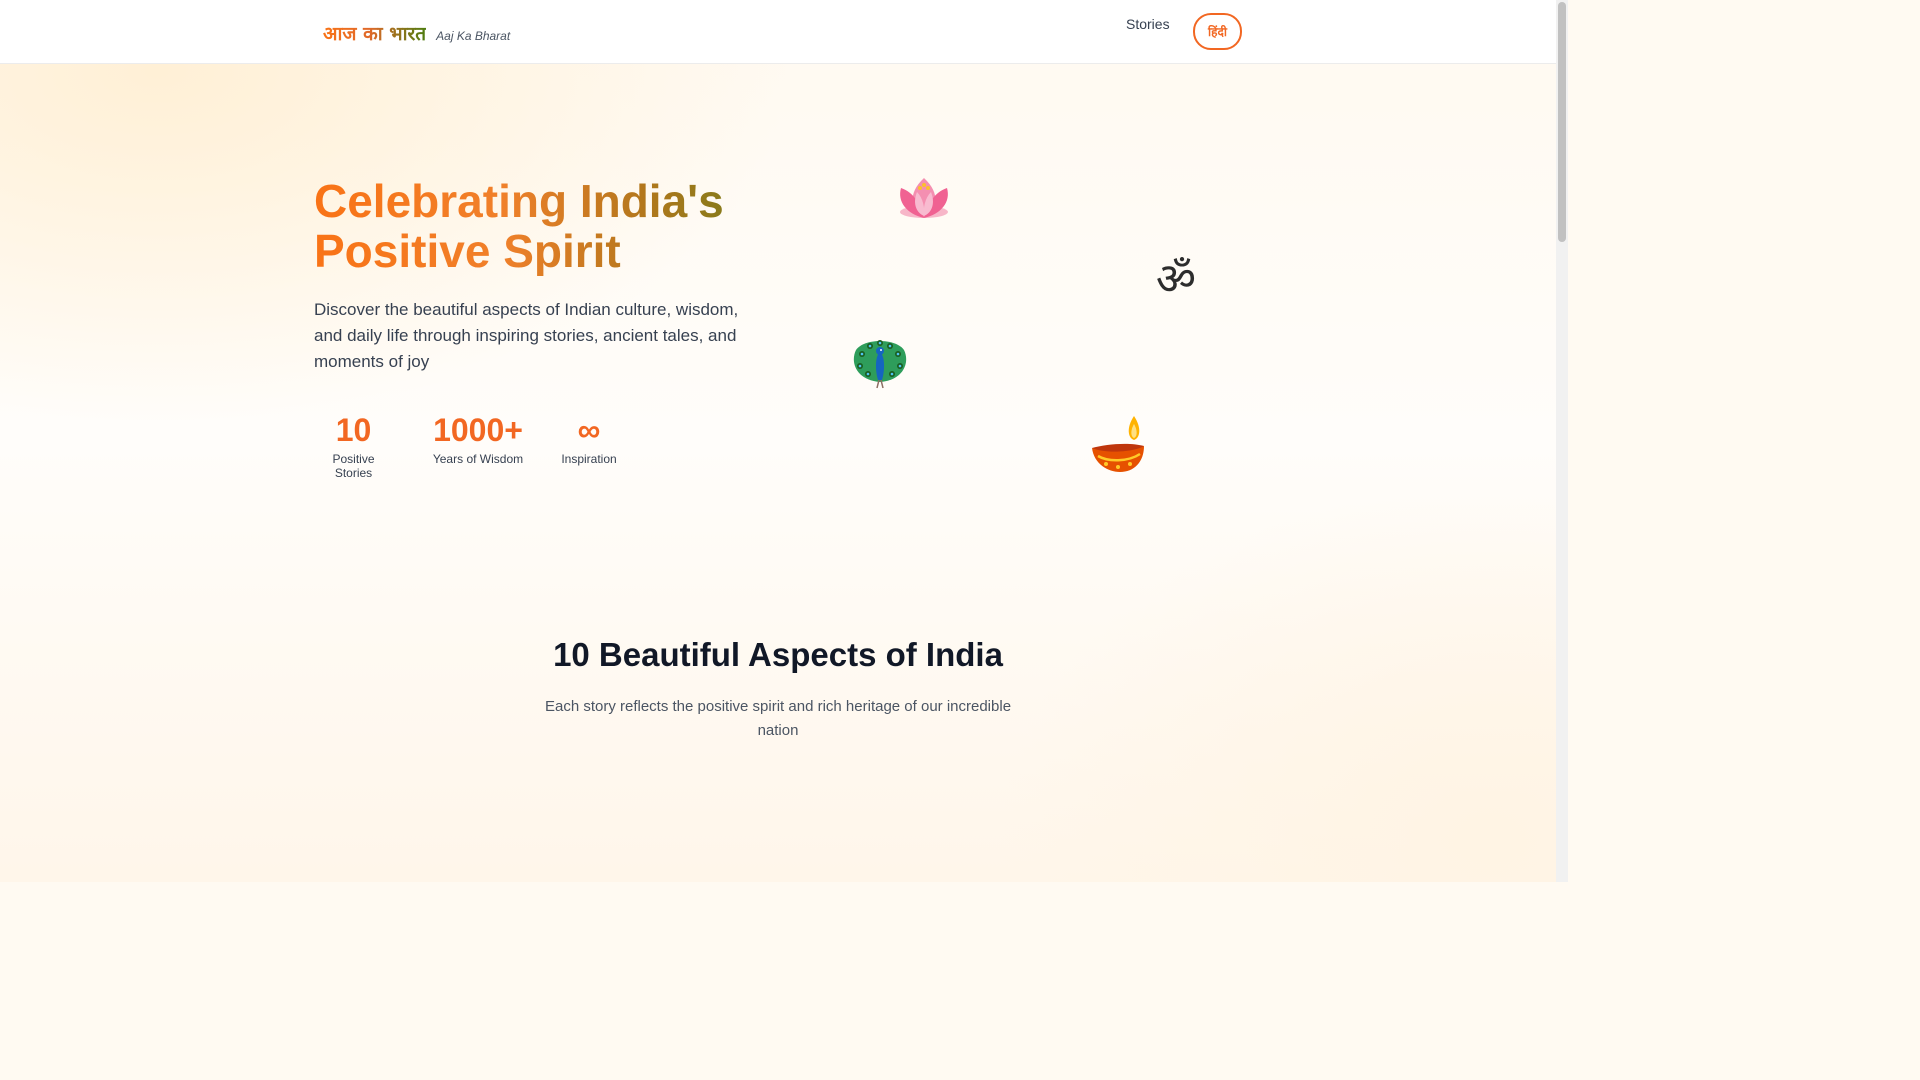 The image size is (1920, 1080). I want to click on stat-label: Inspiration, so click(589, 459).